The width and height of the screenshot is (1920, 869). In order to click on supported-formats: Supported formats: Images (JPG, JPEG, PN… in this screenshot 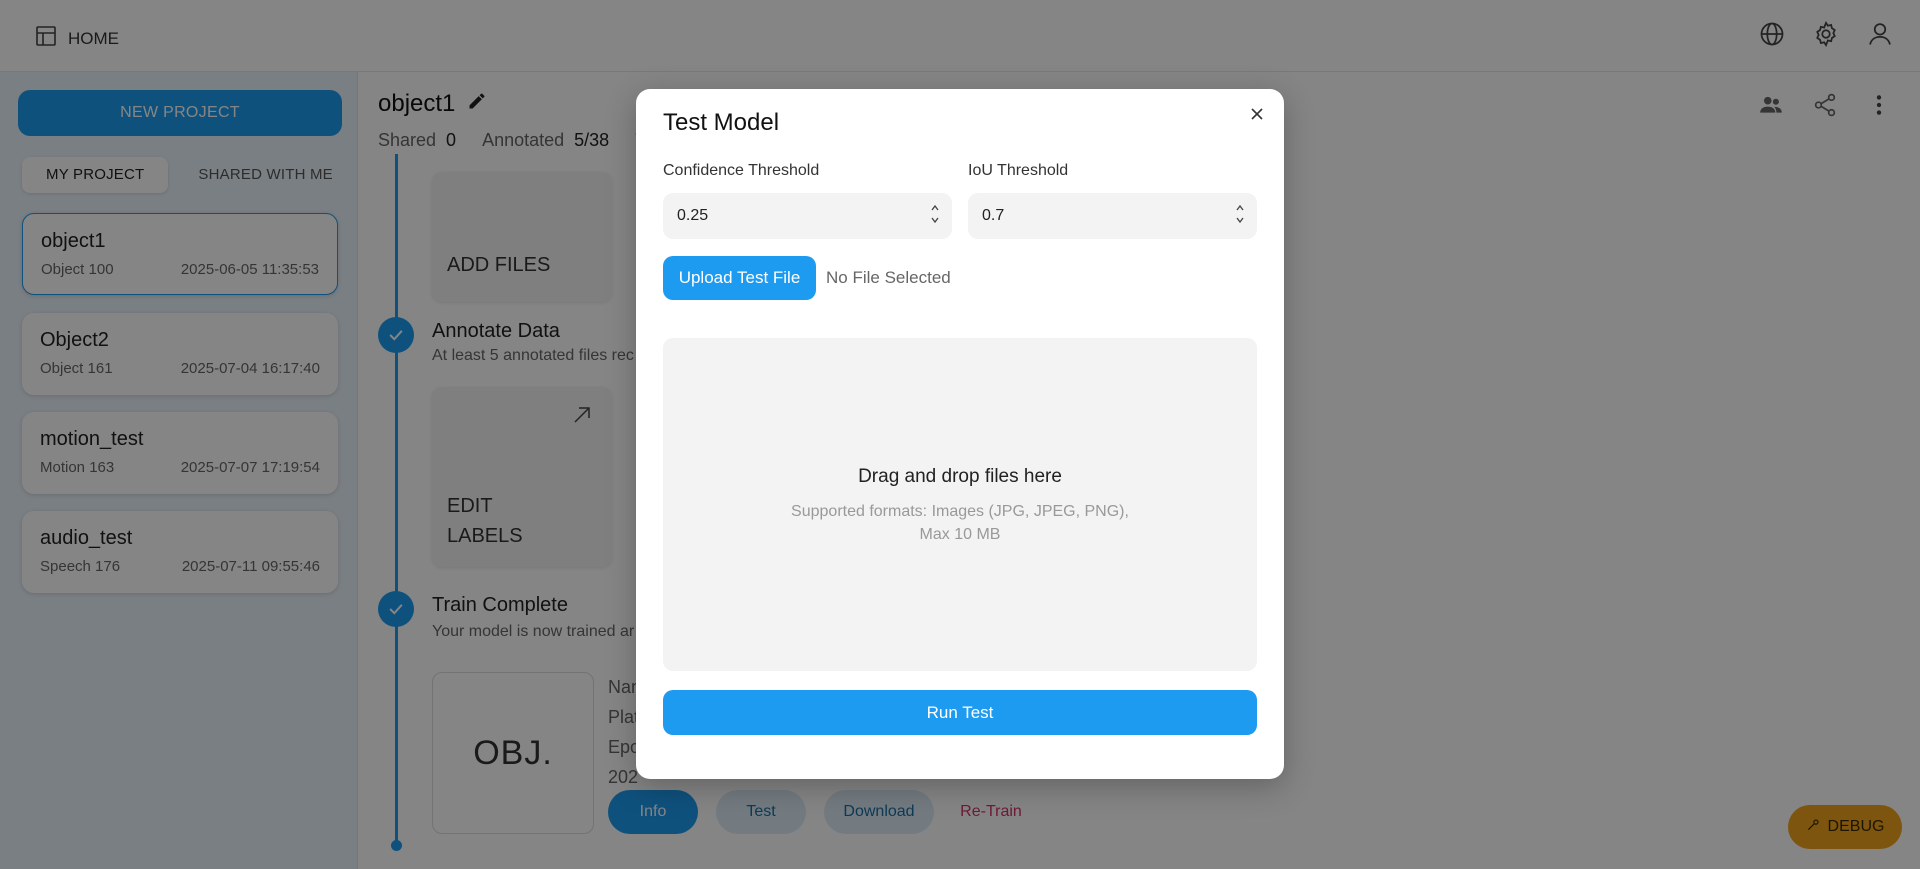, I will do `click(960, 511)`.